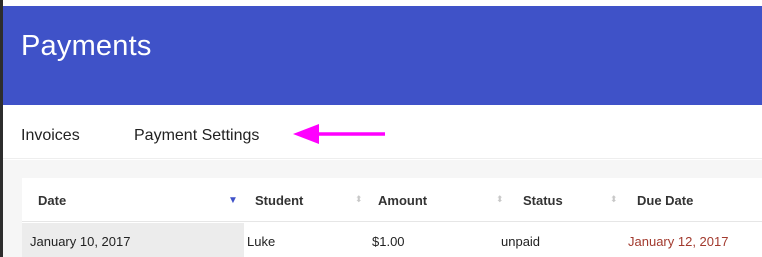 The height and width of the screenshot is (257, 762). Describe the element at coordinates (80, 241) in the screenshot. I see `cell-date: January 10, 2017` at that location.